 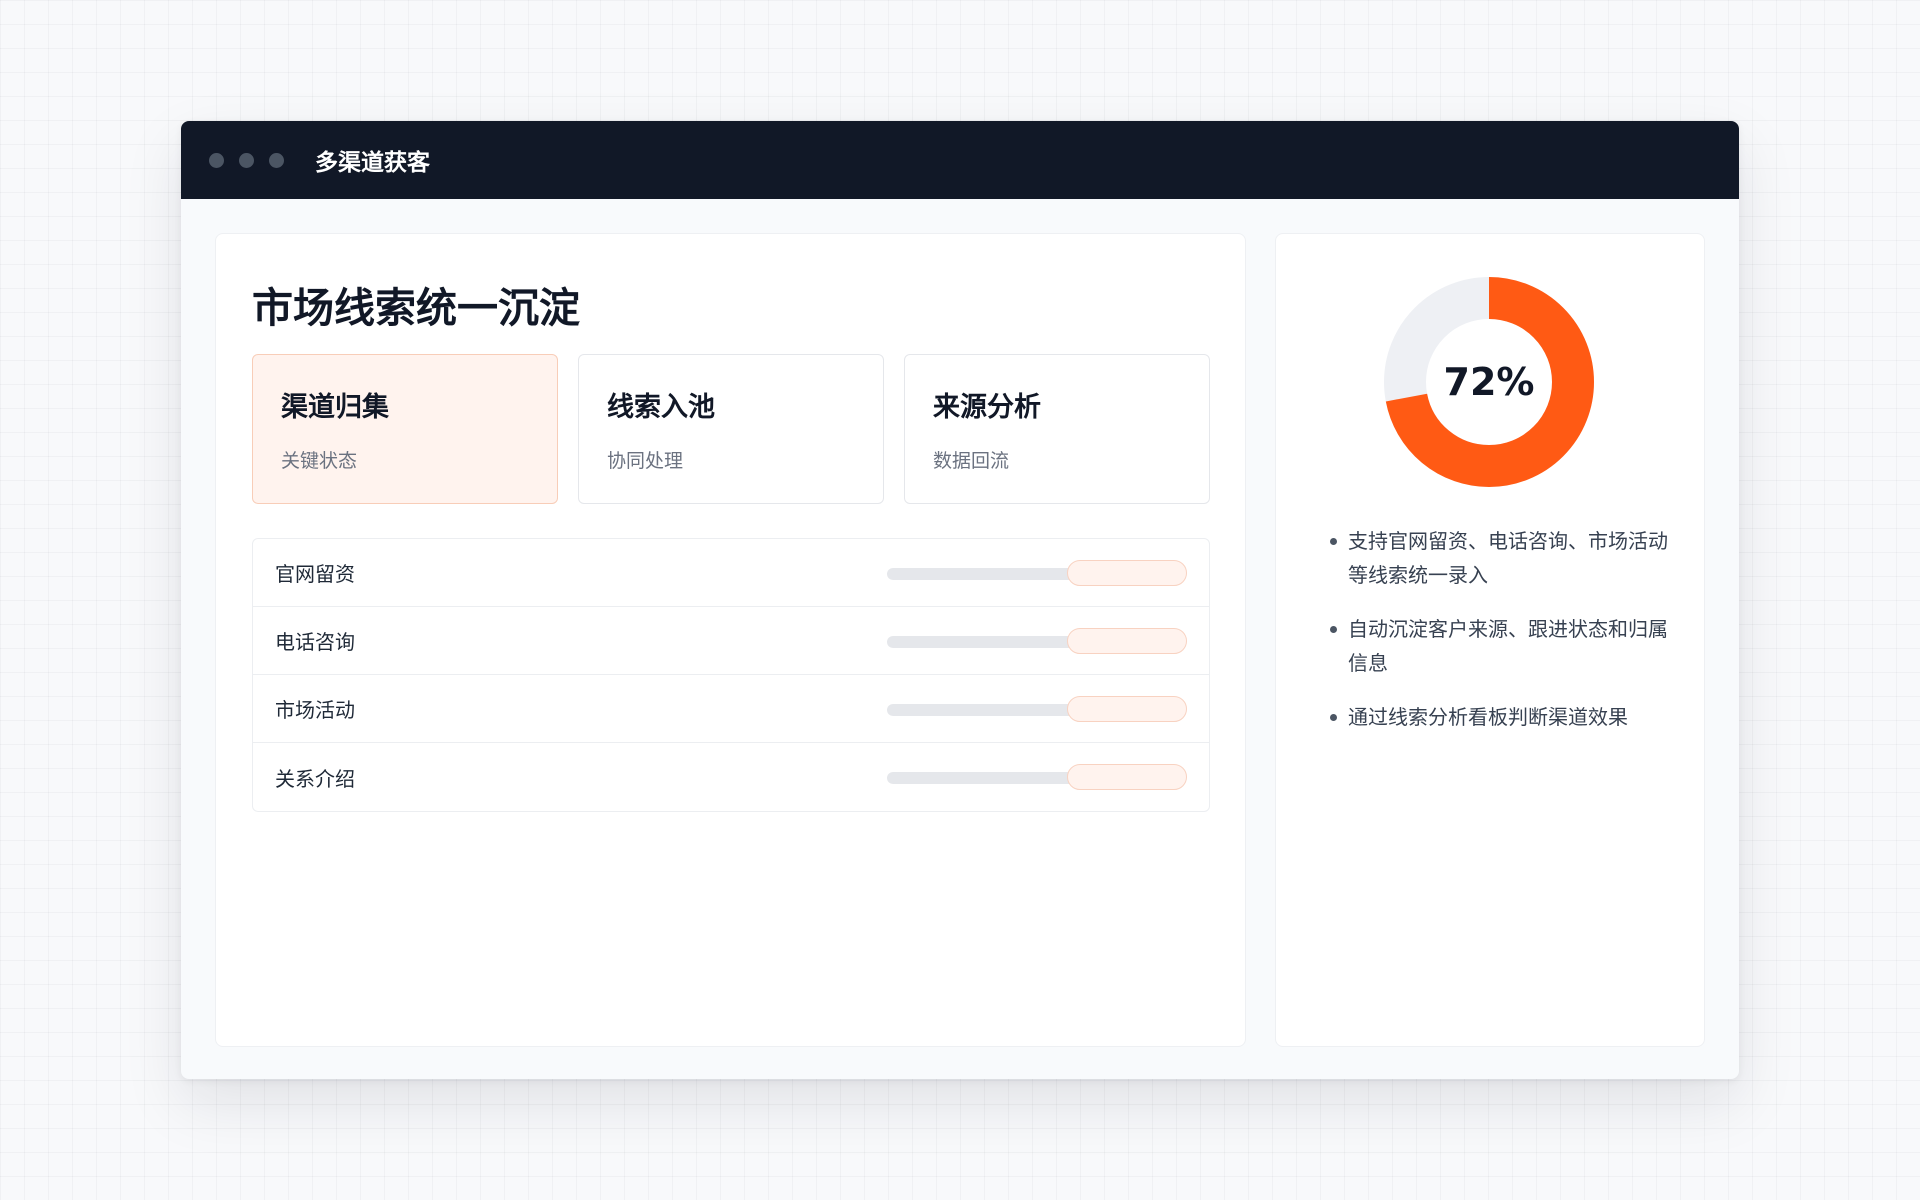 I want to click on tile-lead-pool: 线索入池 协同处理, so click(x=731, y=429).